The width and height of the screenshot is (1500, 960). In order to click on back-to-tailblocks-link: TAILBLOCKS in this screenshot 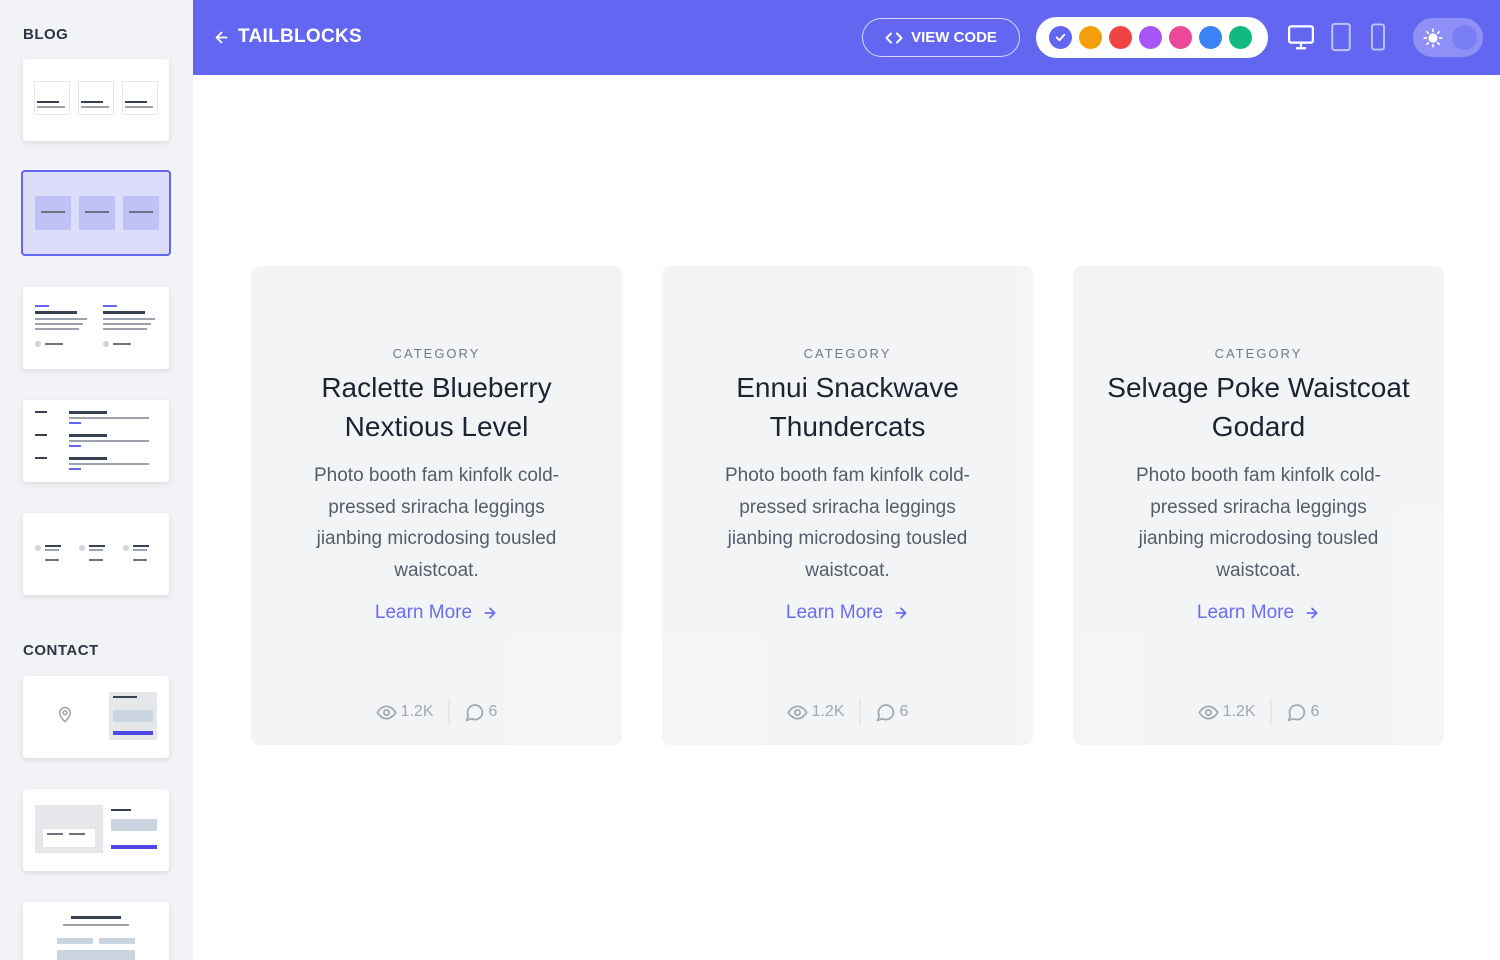, I will do `click(287, 37)`.